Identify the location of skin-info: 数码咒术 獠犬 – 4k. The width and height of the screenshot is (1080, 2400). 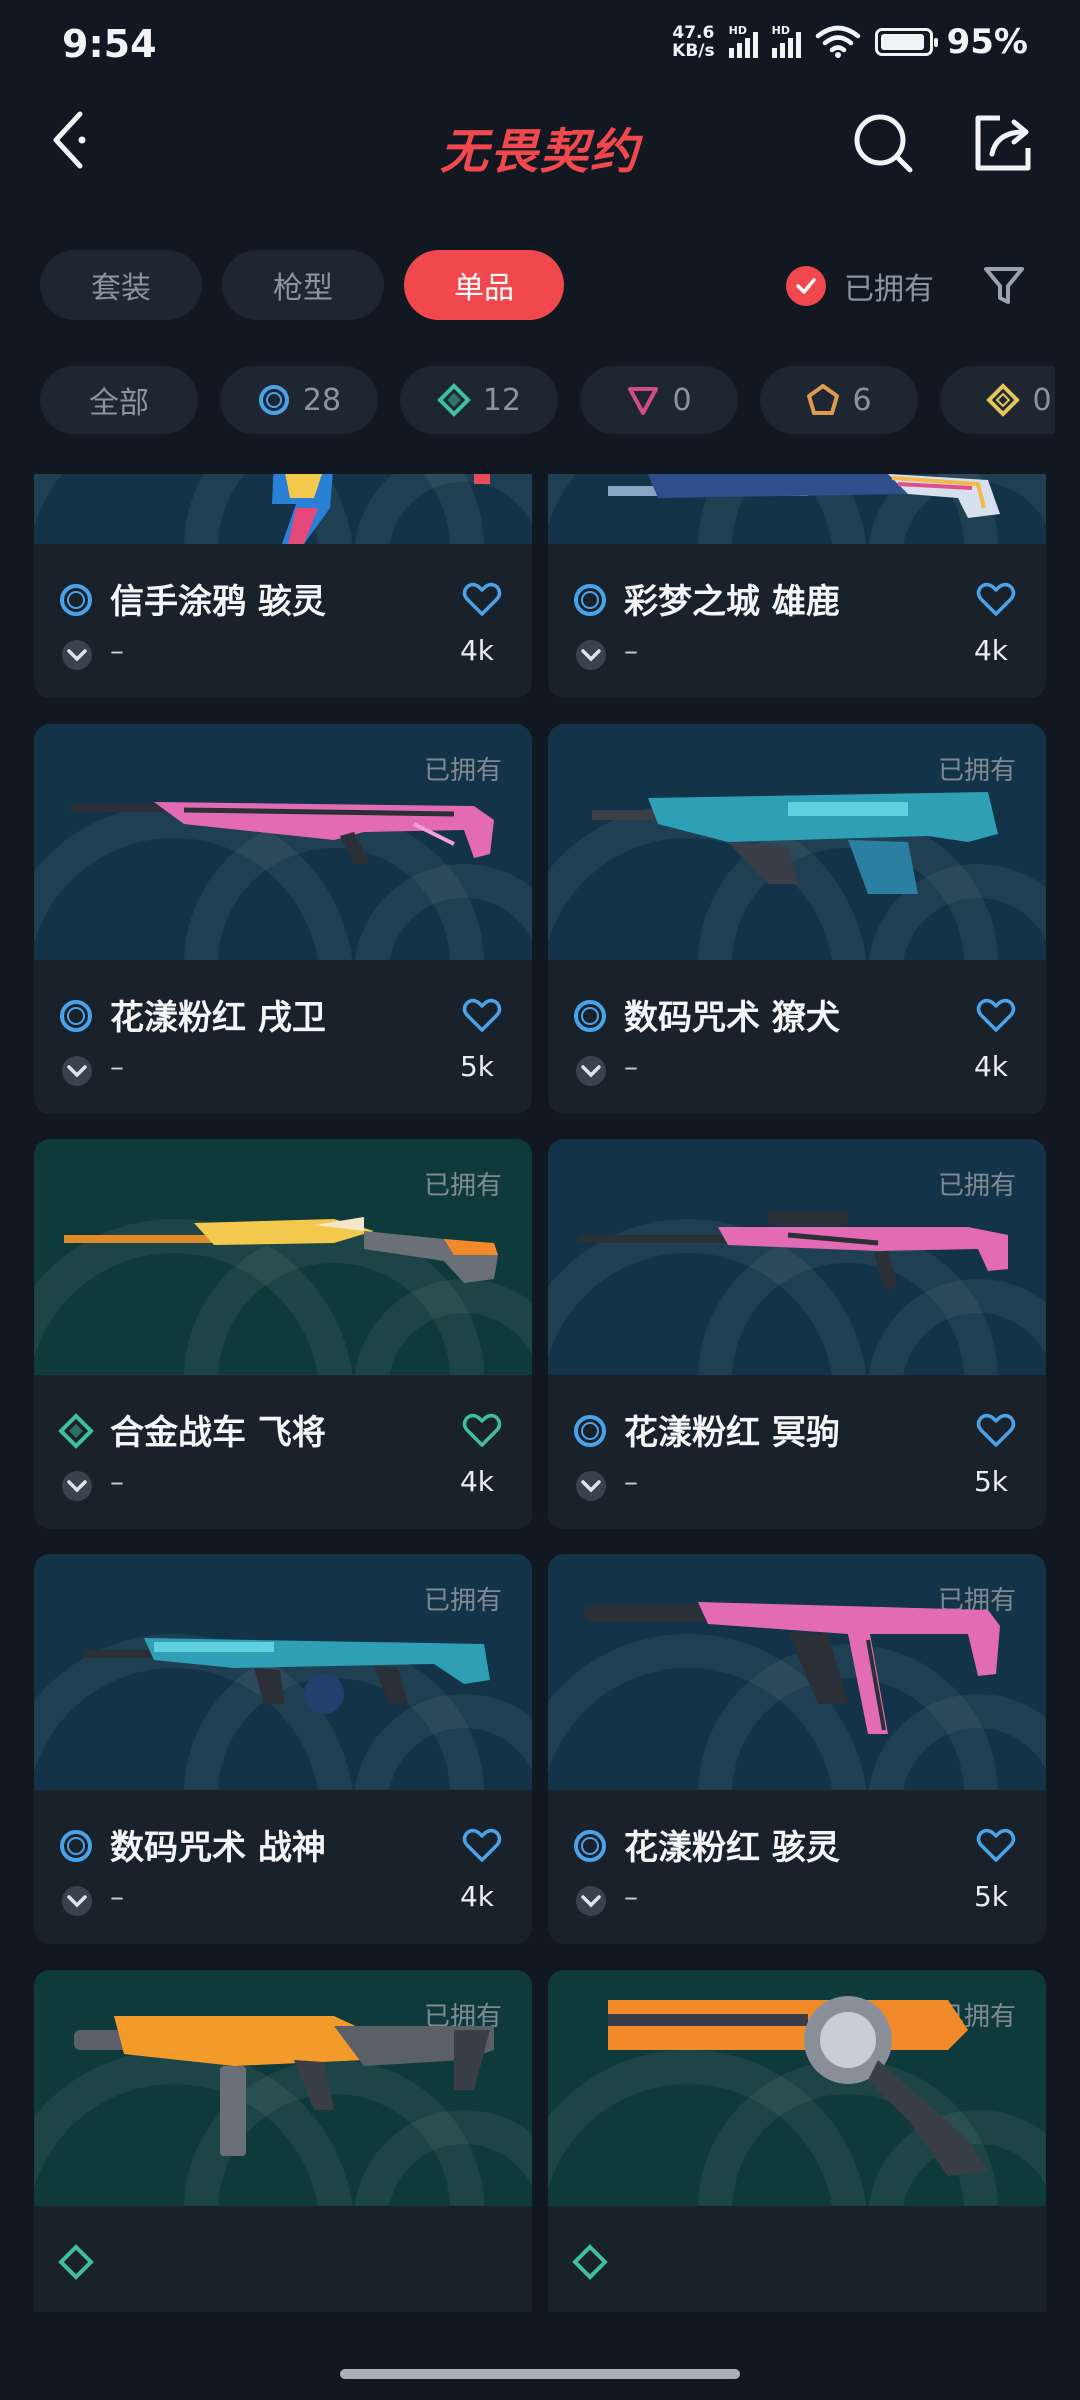
(797, 1037).